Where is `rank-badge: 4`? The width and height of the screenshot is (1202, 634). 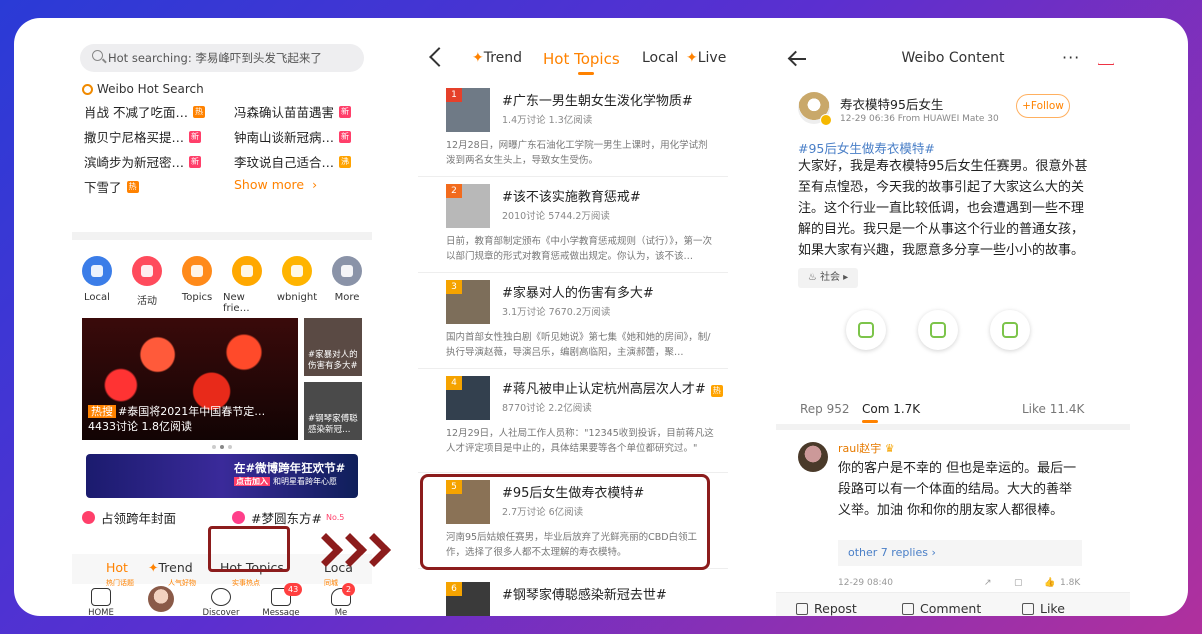
rank-badge: 4 is located at coordinates (454, 383).